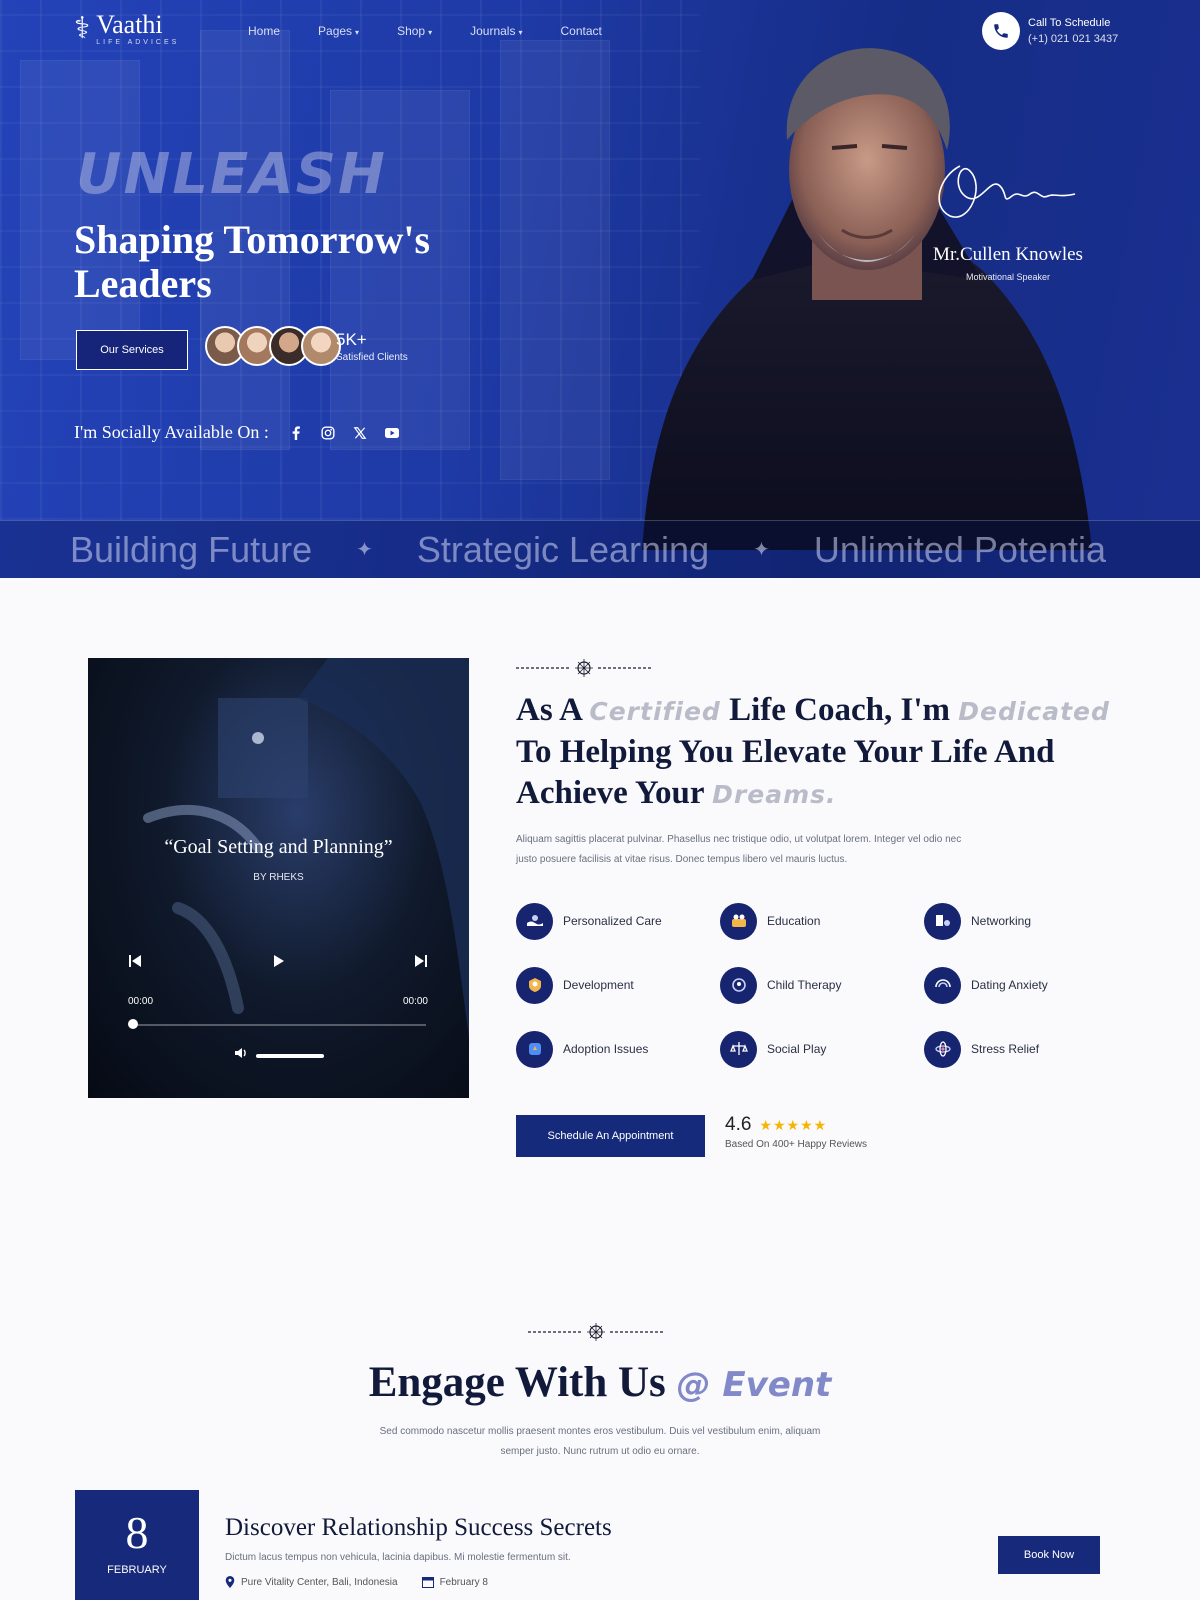 This screenshot has height=1600, width=1200. What do you see at coordinates (960, 549) in the screenshot?
I see `ticker-item: Unlimited Potentia` at bounding box center [960, 549].